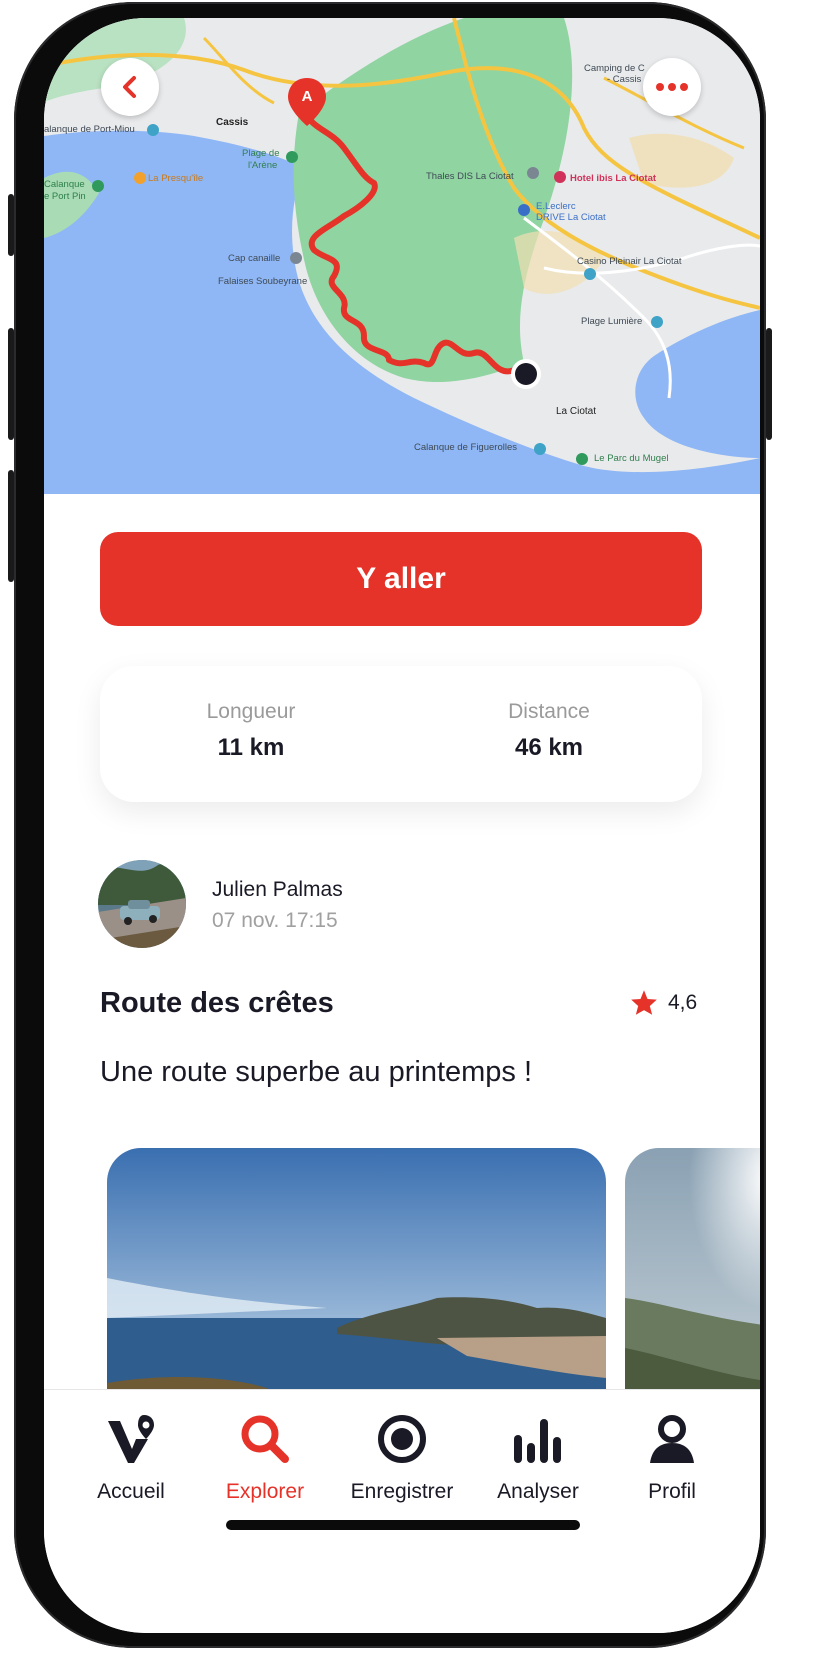  Describe the element at coordinates (590, 274) in the screenshot. I see `poi-casino` at that location.